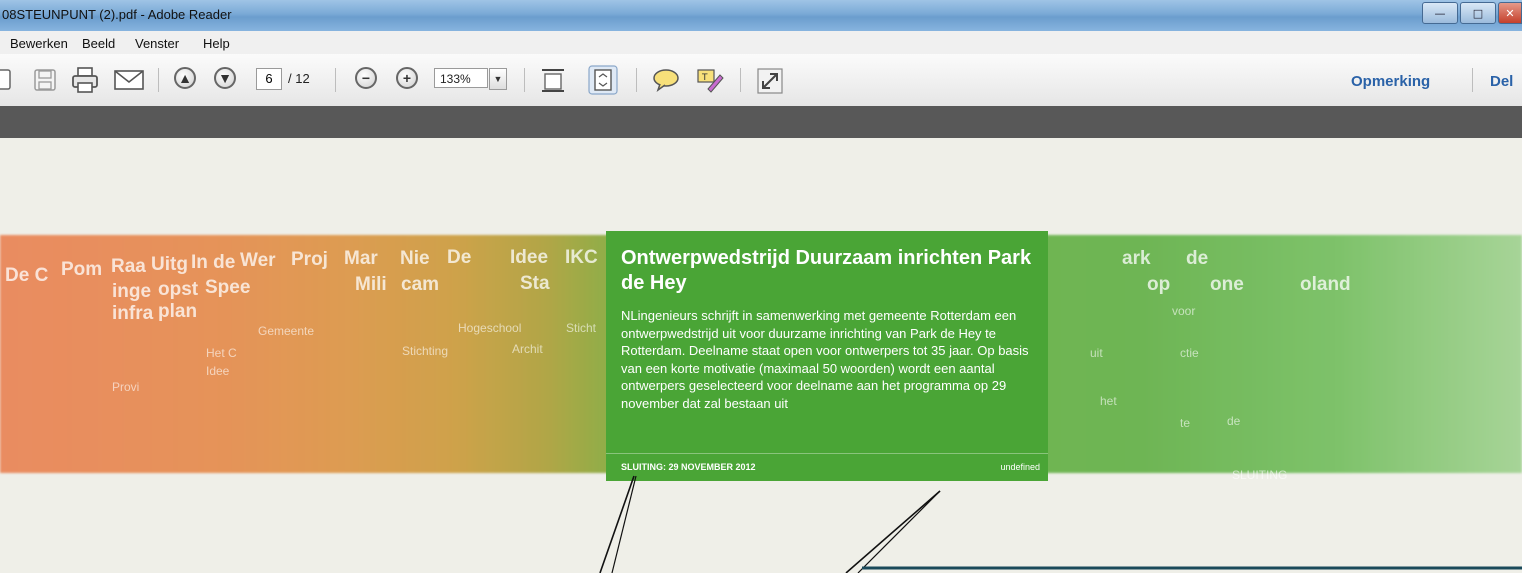 The height and width of the screenshot is (573, 1522). I want to click on print-icon, so click(85, 80).